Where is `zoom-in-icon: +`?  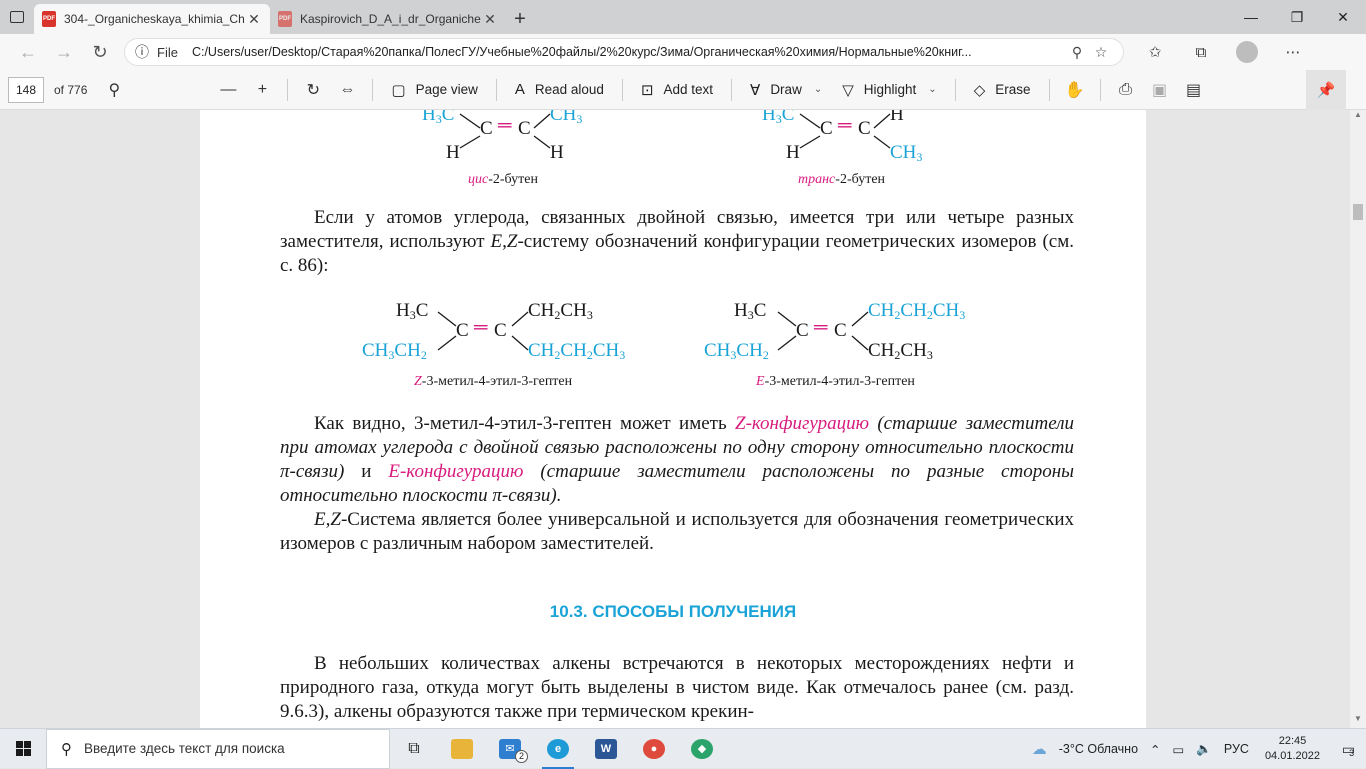 zoom-in-icon: + is located at coordinates (262, 90).